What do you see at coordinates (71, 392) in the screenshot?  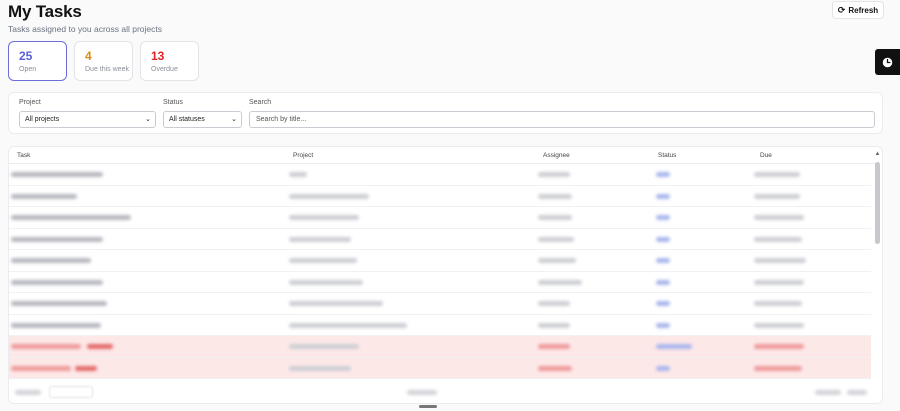 I see `rows-per-page-select` at bounding box center [71, 392].